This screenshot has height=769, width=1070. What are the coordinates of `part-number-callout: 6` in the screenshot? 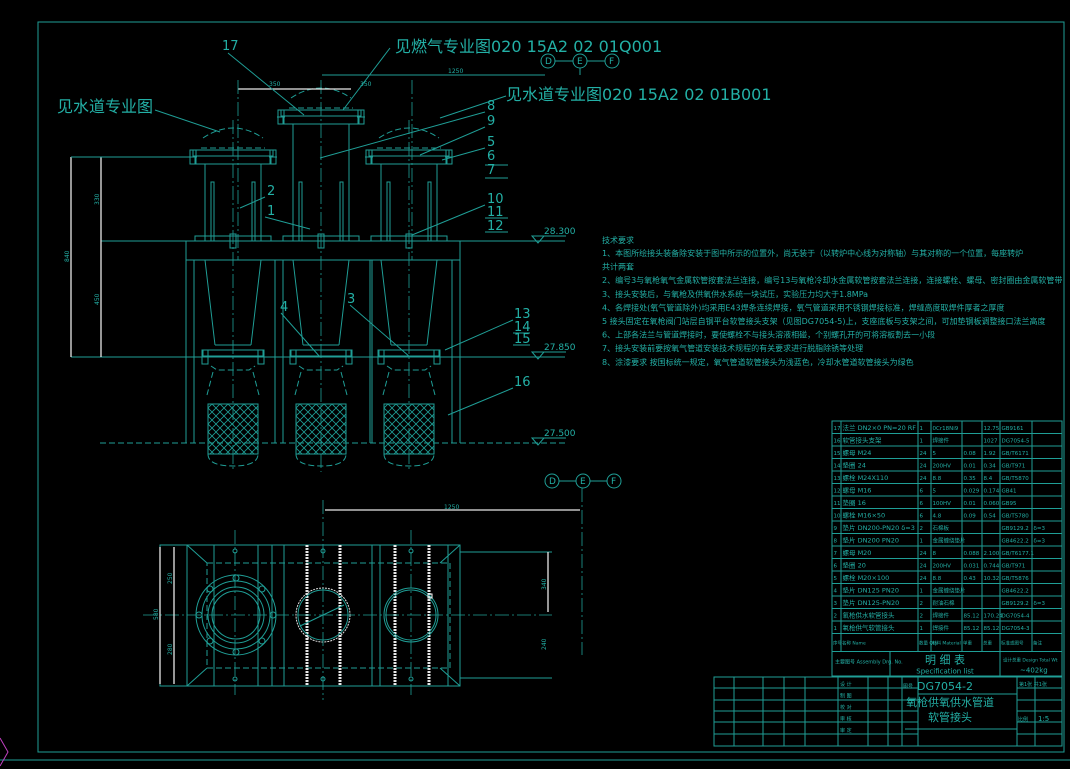 It's located at (491, 156).